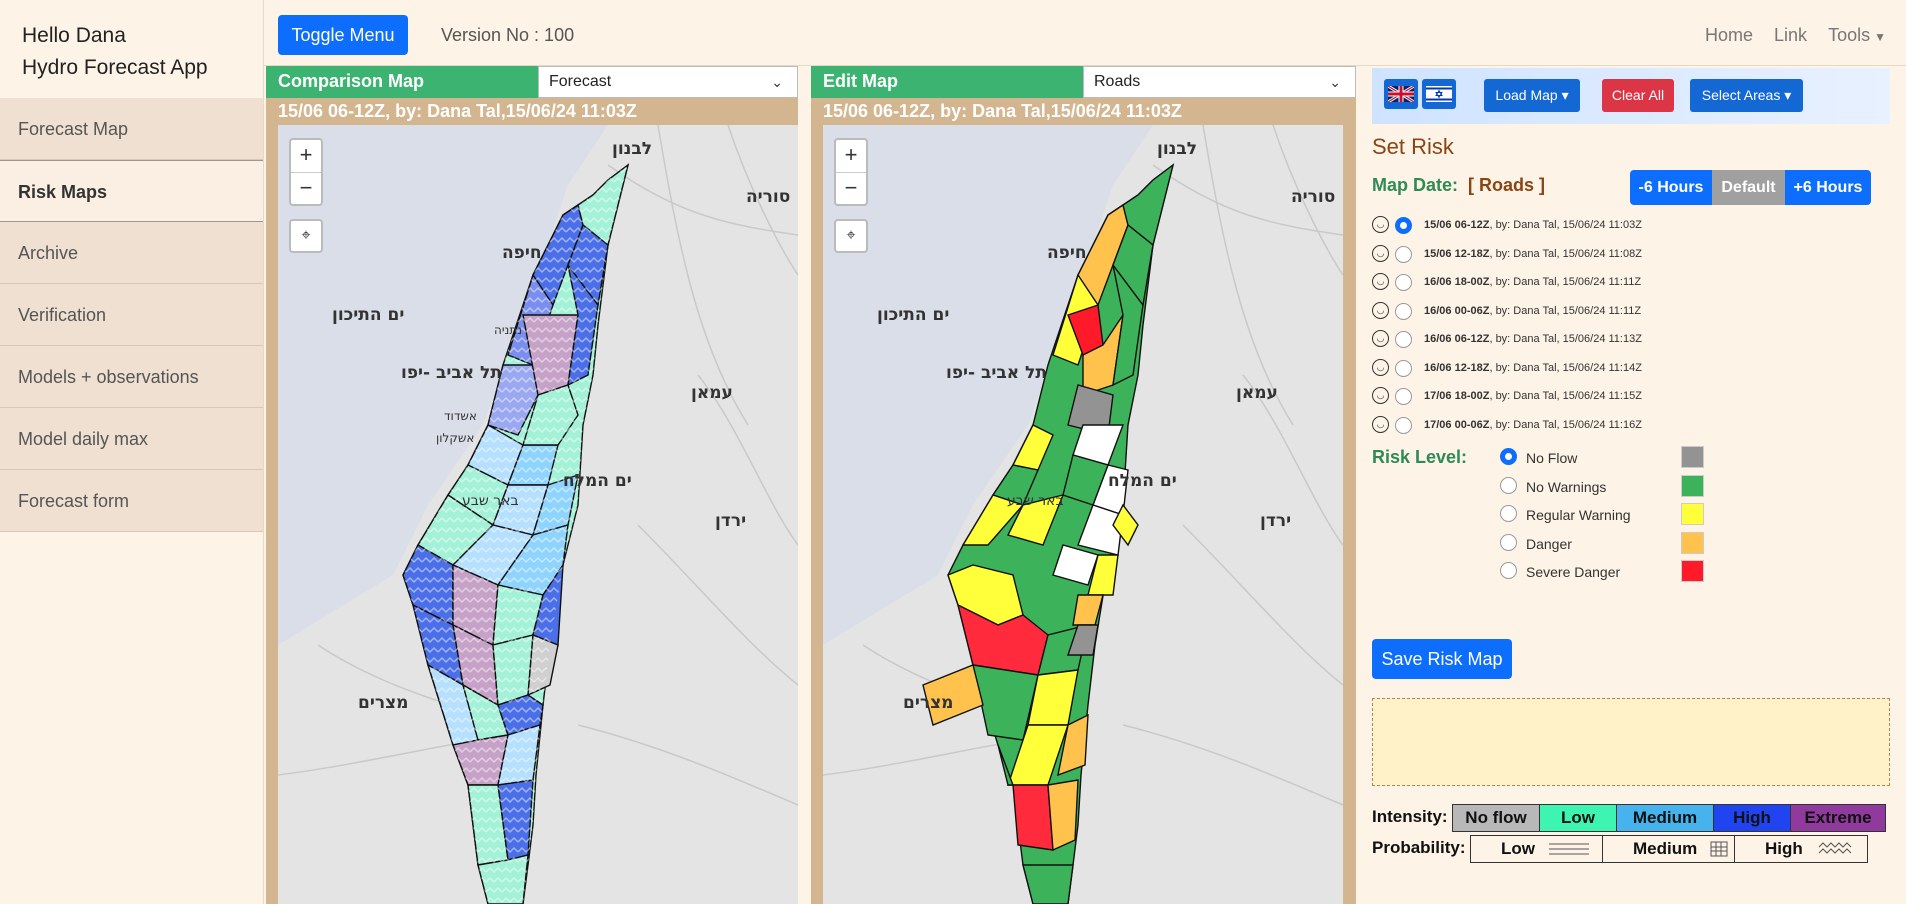  What do you see at coordinates (1549, 543) in the screenshot?
I see `risk-level-text: Danger` at bounding box center [1549, 543].